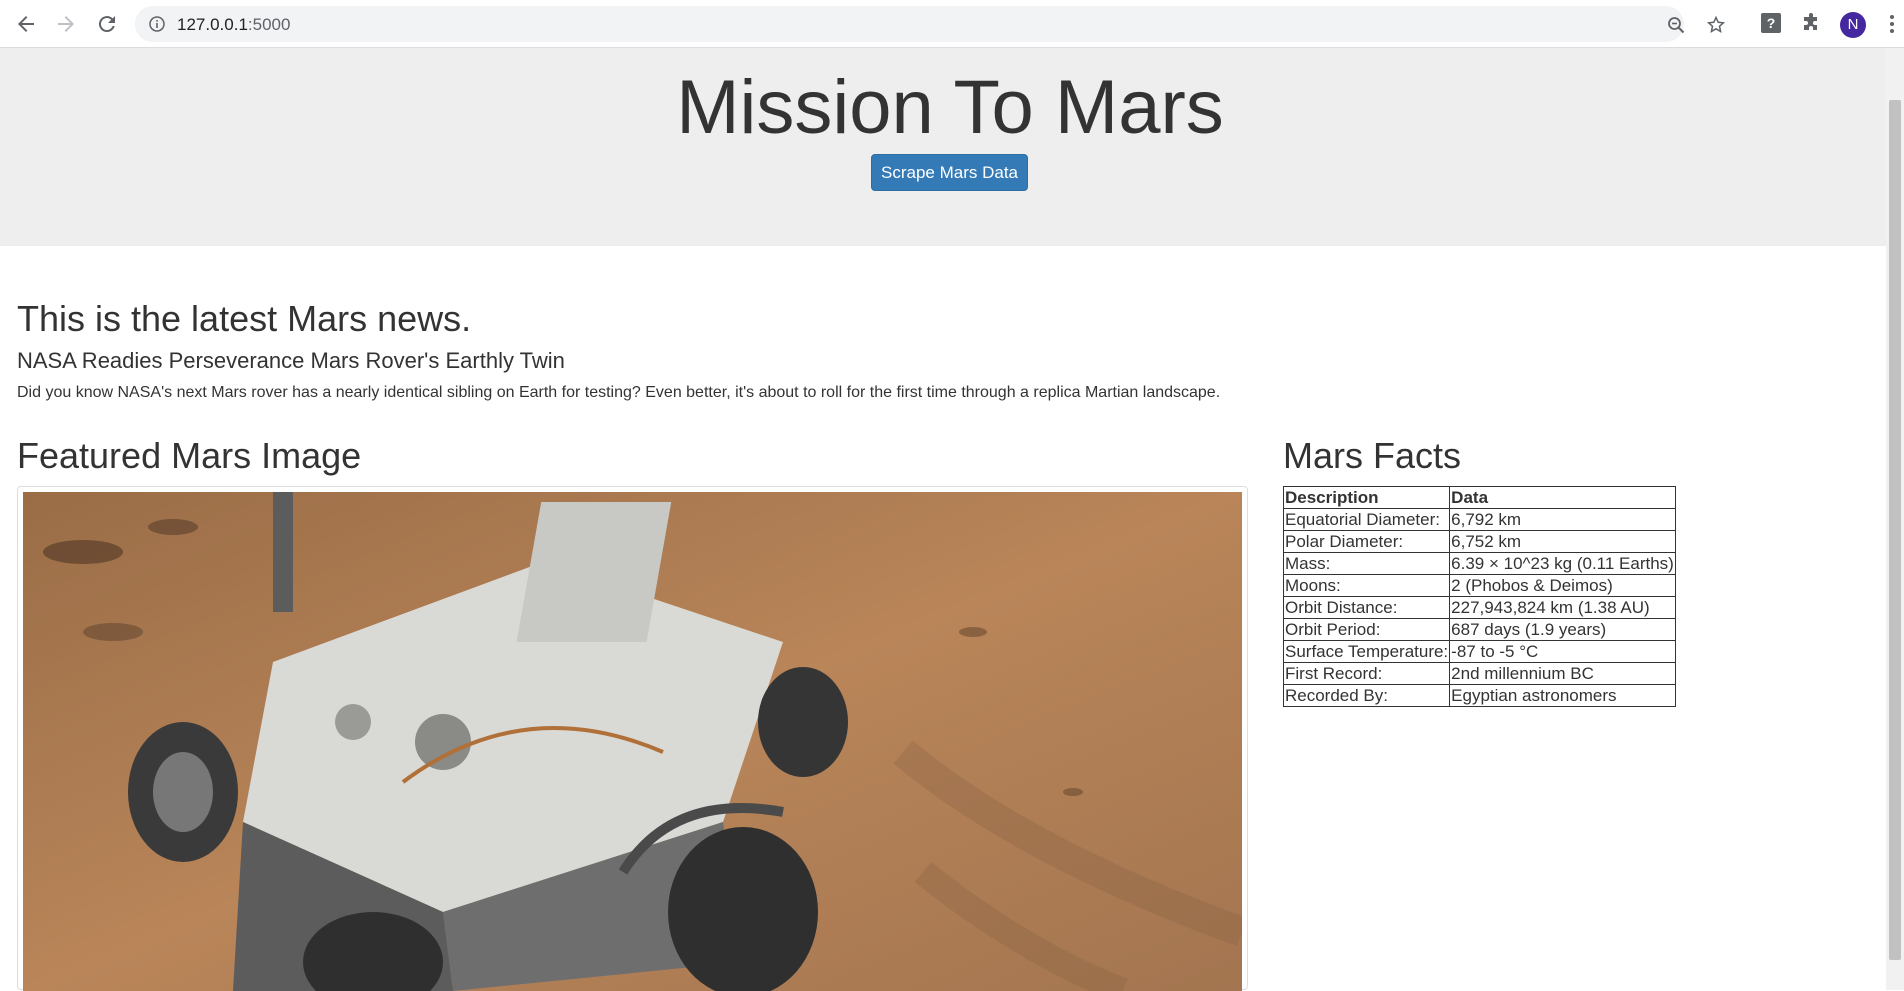 The height and width of the screenshot is (991, 1904). What do you see at coordinates (244, 318) in the screenshot?
I see `news-heading: This is the latest Mars news.` at bounding box center [244, 318].